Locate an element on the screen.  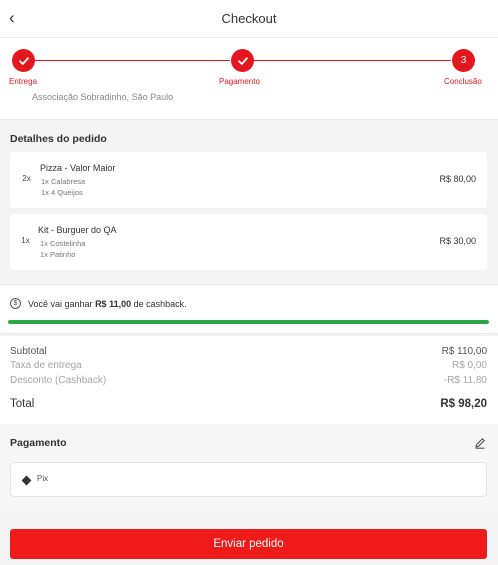
step-label-conclusao: Conclusão is located at coordinates (463, 81).